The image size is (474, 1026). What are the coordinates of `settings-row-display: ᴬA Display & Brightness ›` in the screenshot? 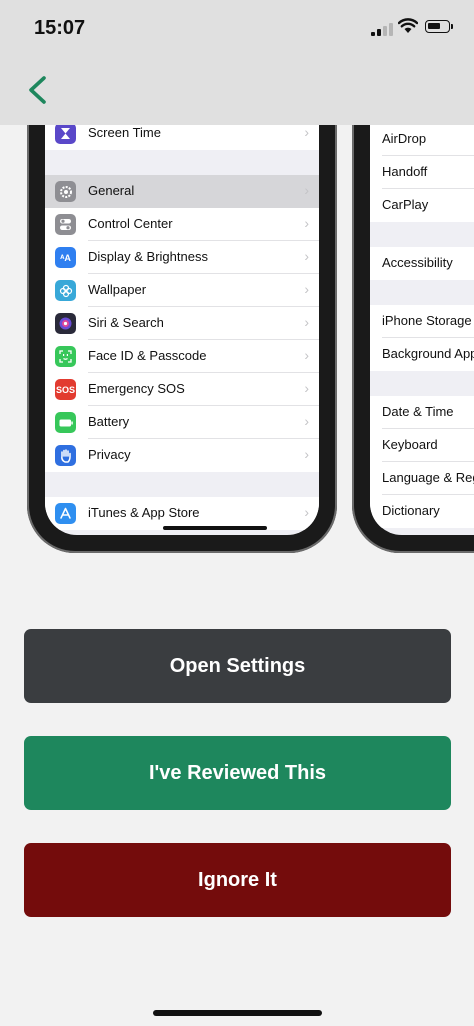 It's located at (182, 257).